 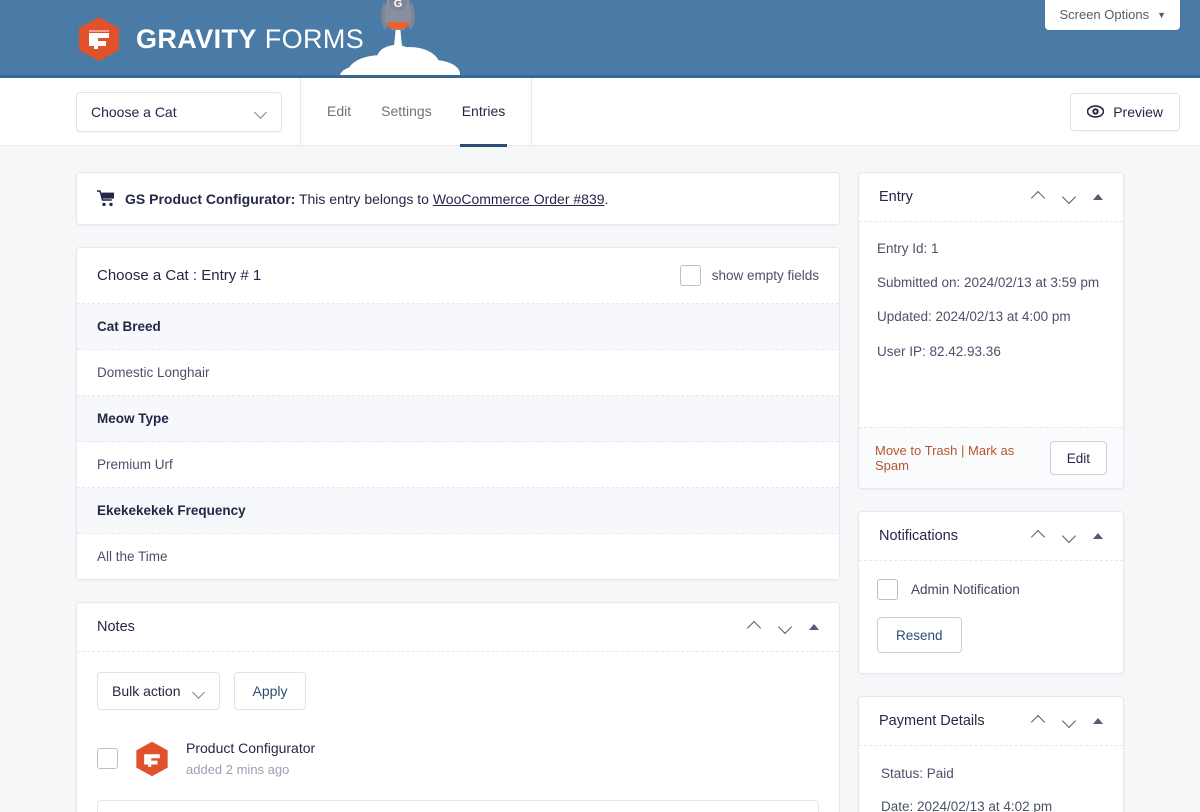 I want to click on admin-notification-row: Admin Notification, so click(x=991, y=589).